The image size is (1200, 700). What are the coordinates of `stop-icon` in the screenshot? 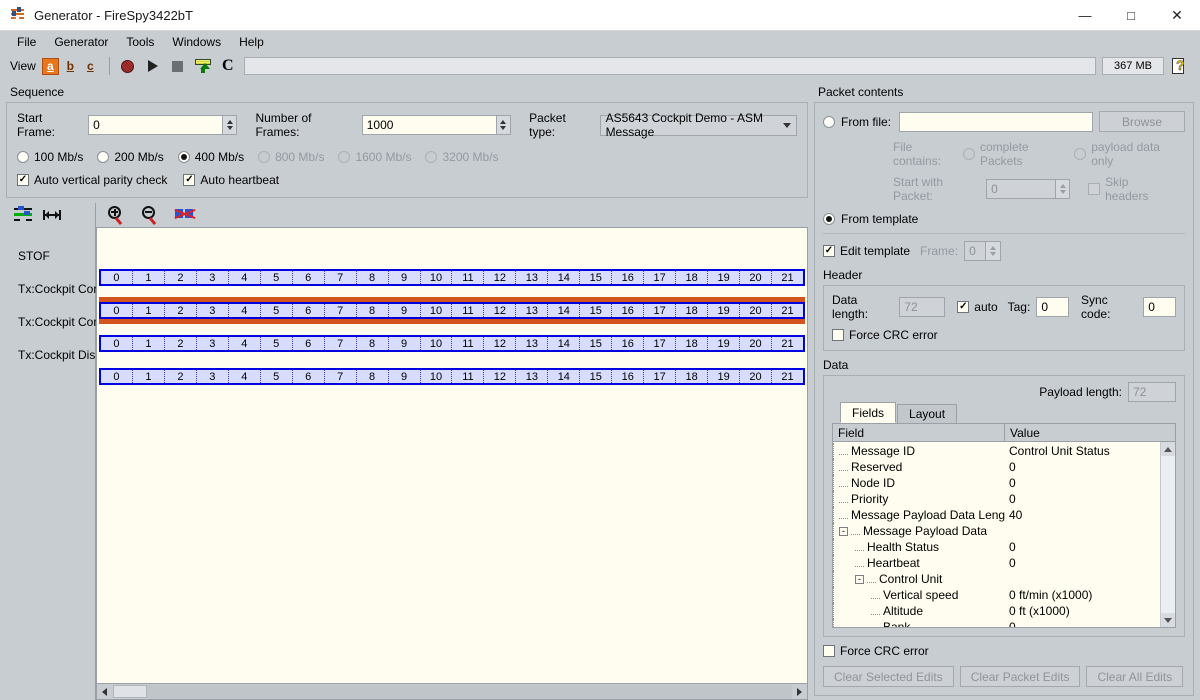 It's located at (178, 66).